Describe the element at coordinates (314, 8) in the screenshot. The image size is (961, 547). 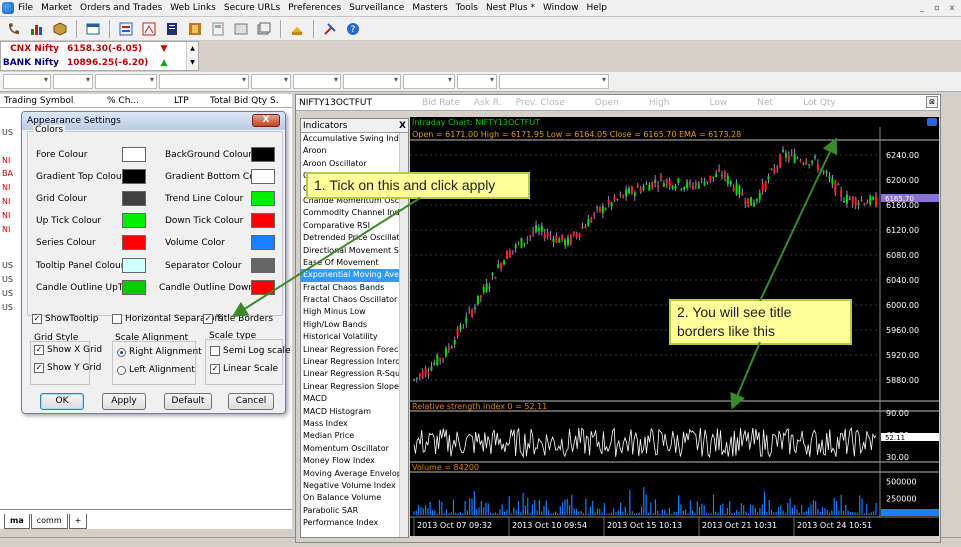
I see `menu-preferences: Preferences` at that location.